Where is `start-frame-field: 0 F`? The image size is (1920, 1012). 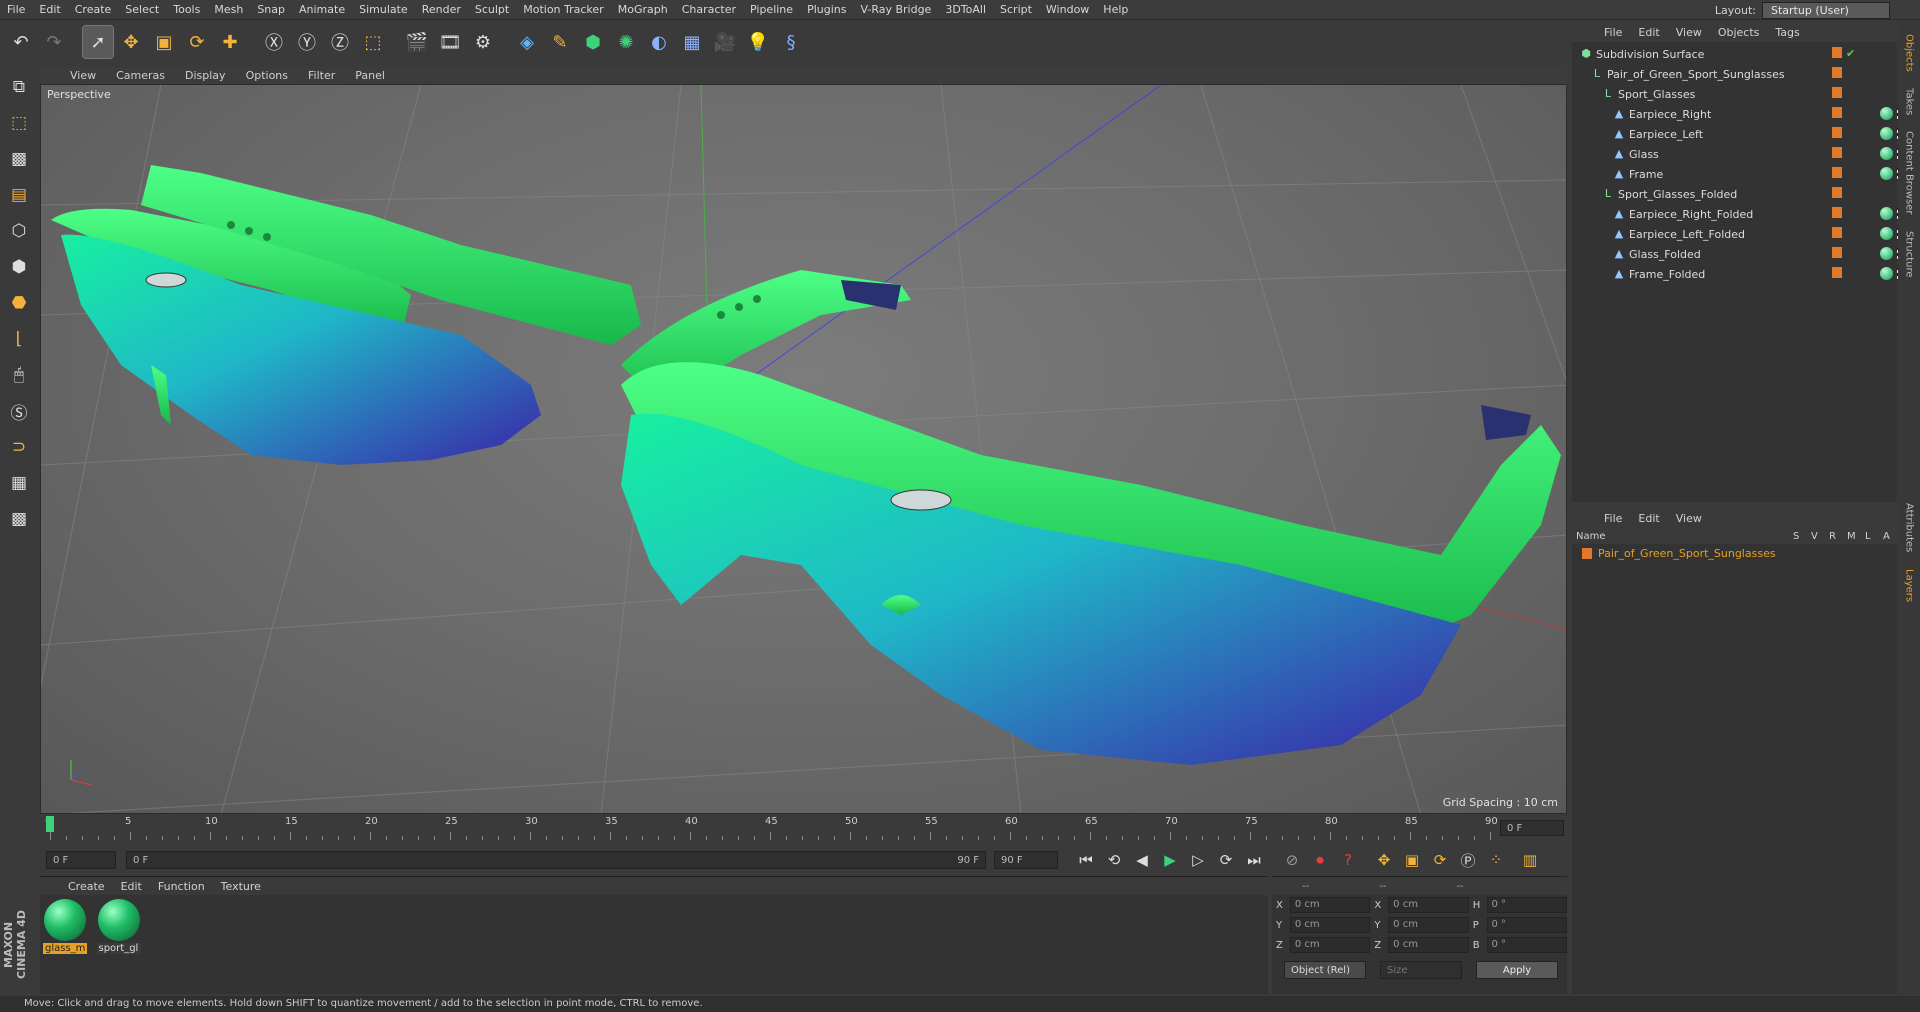
start-frame-field: 0 F is located at coordinates (81, 860).